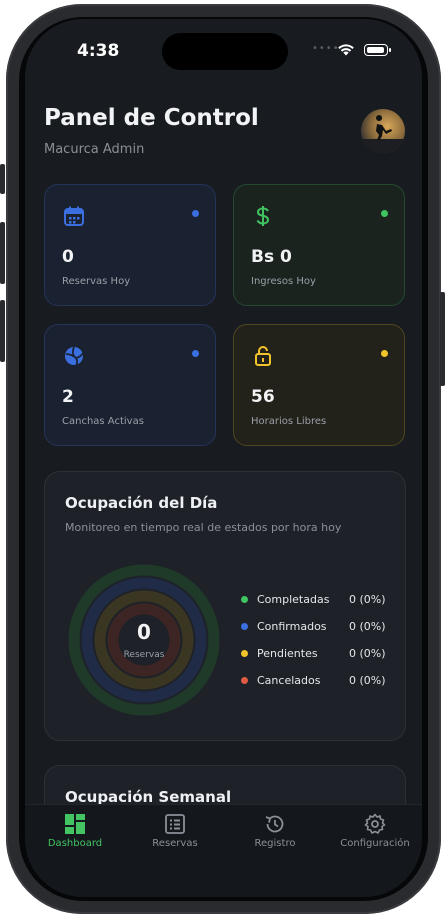  Describe the element at coordinates (289, 421) in the screenshot. I see `stat-label: Horarios Libres` at that location.